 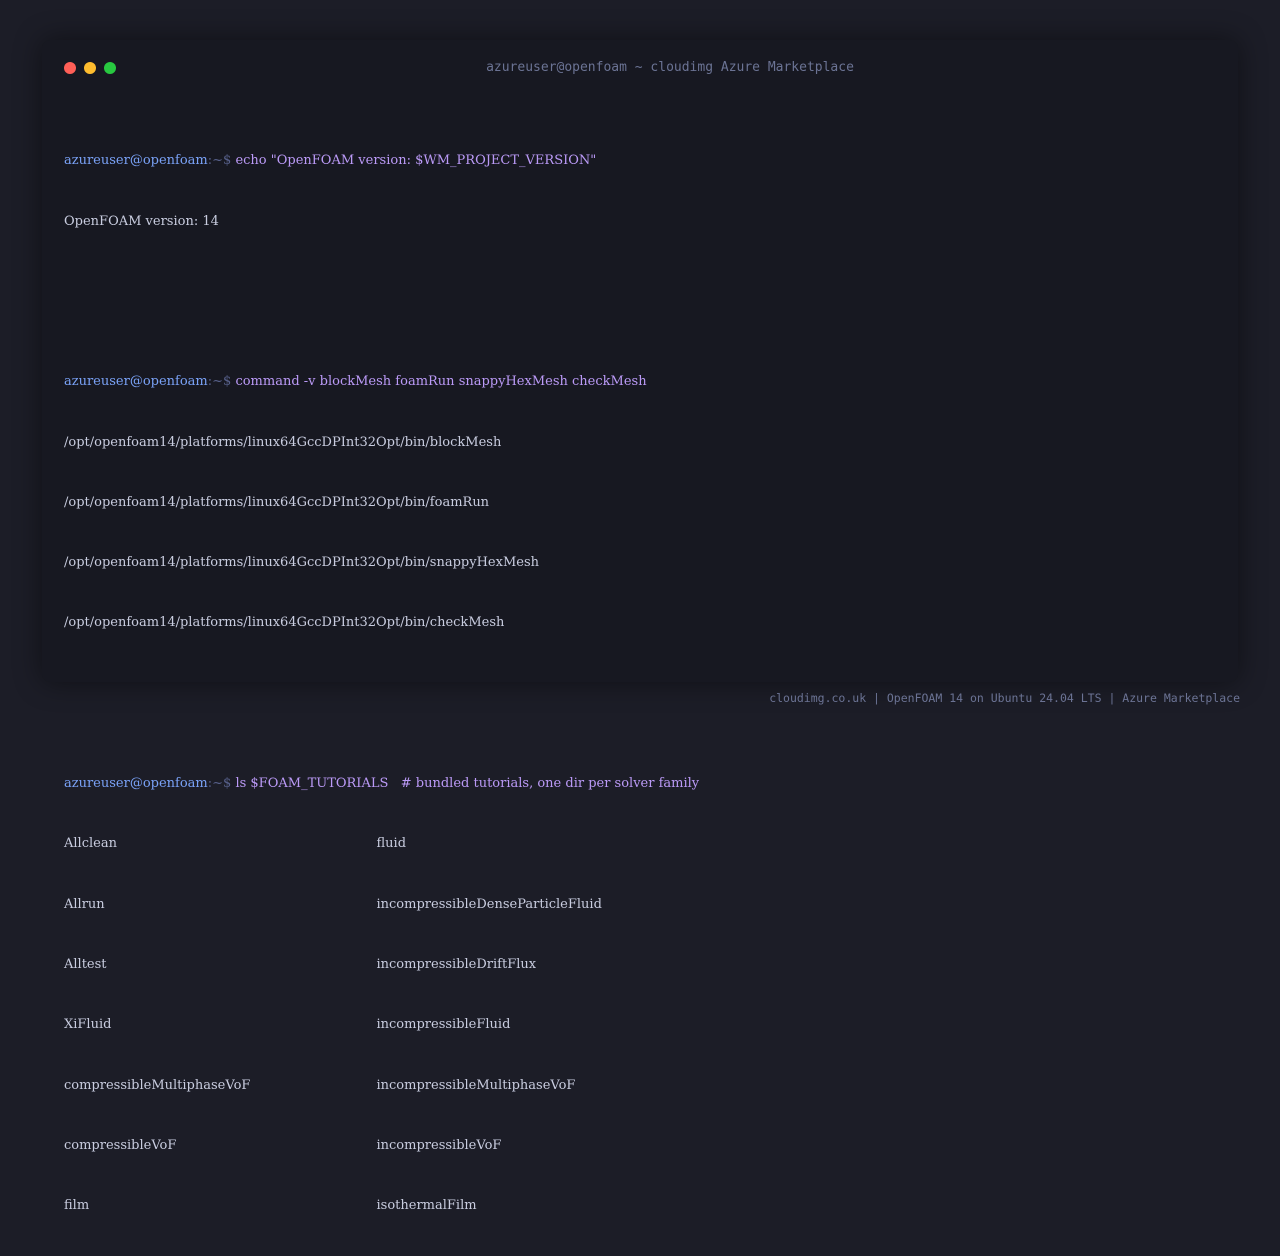 What do you see at coordinates (84, 904) in the screenshot?
I see `listing-entry: Allrun` at bounding box center [84, 904].